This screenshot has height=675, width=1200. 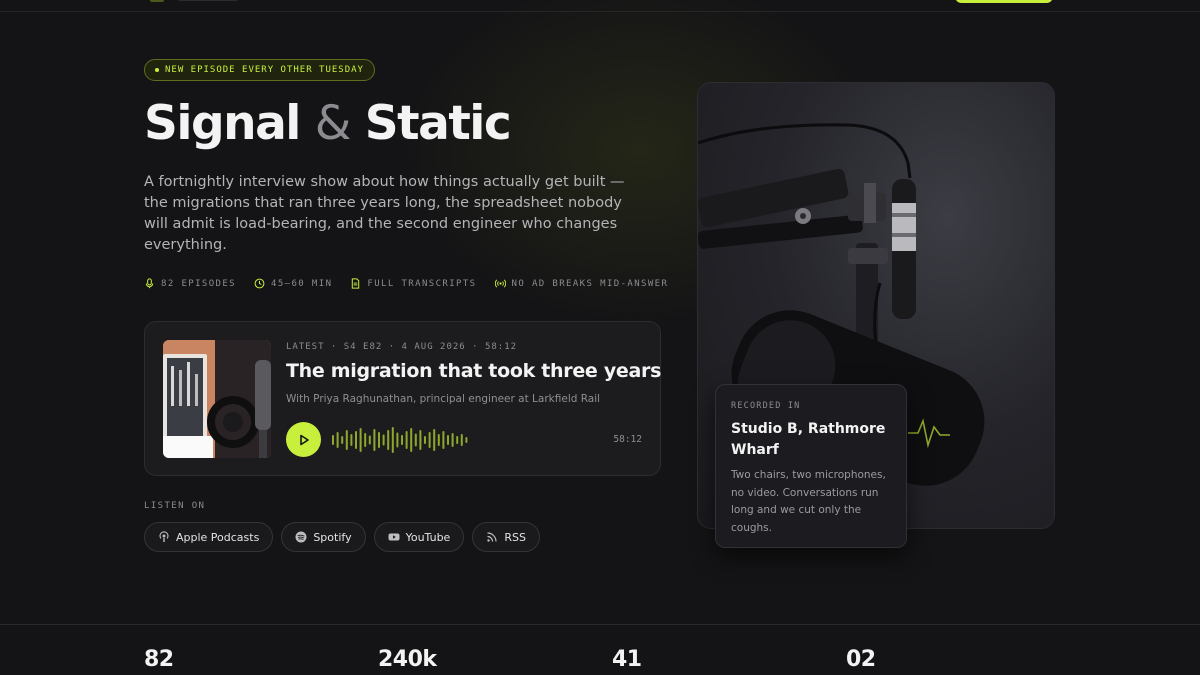 I want to click on meta-no-ads: NO AD BREAKS MID-ANSWER, so click(x=581, y=283).